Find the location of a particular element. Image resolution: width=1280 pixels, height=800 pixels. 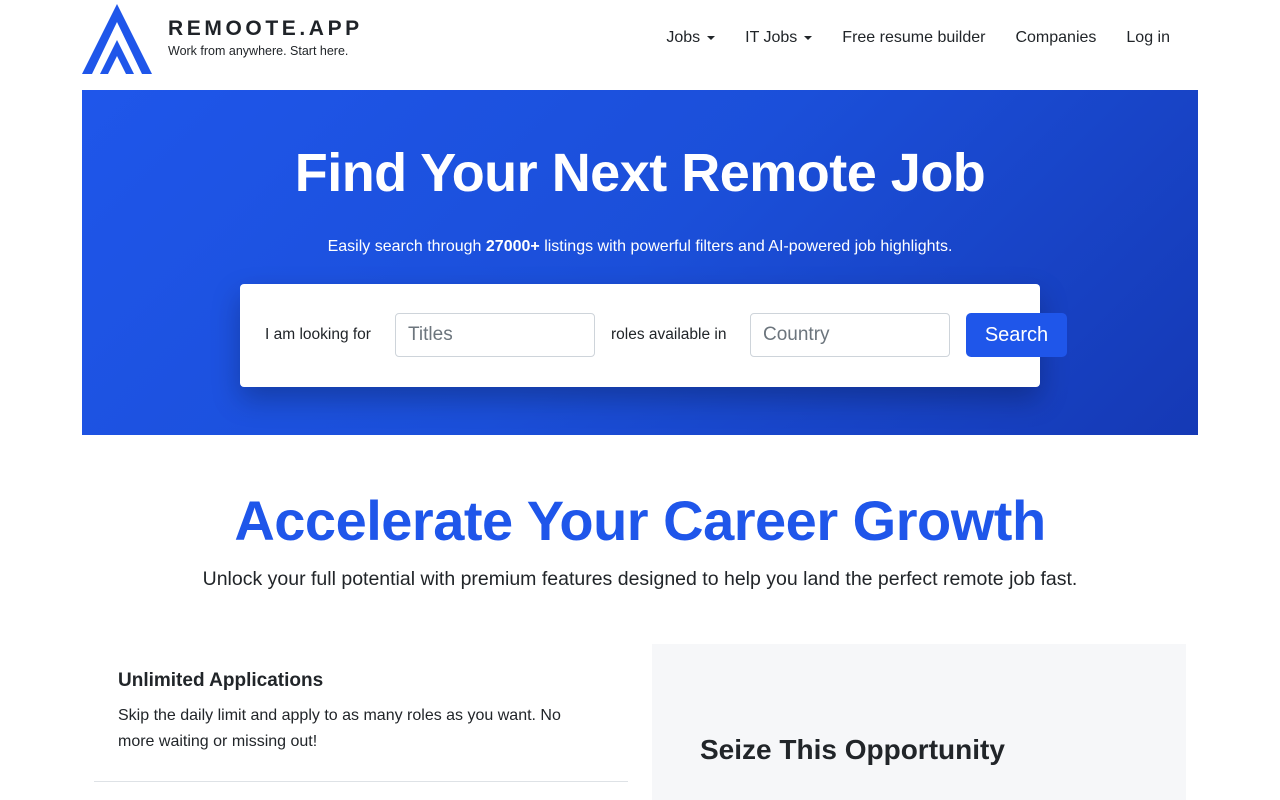

feature-title: Unlimited Applications is located at coordinates (221, 680).